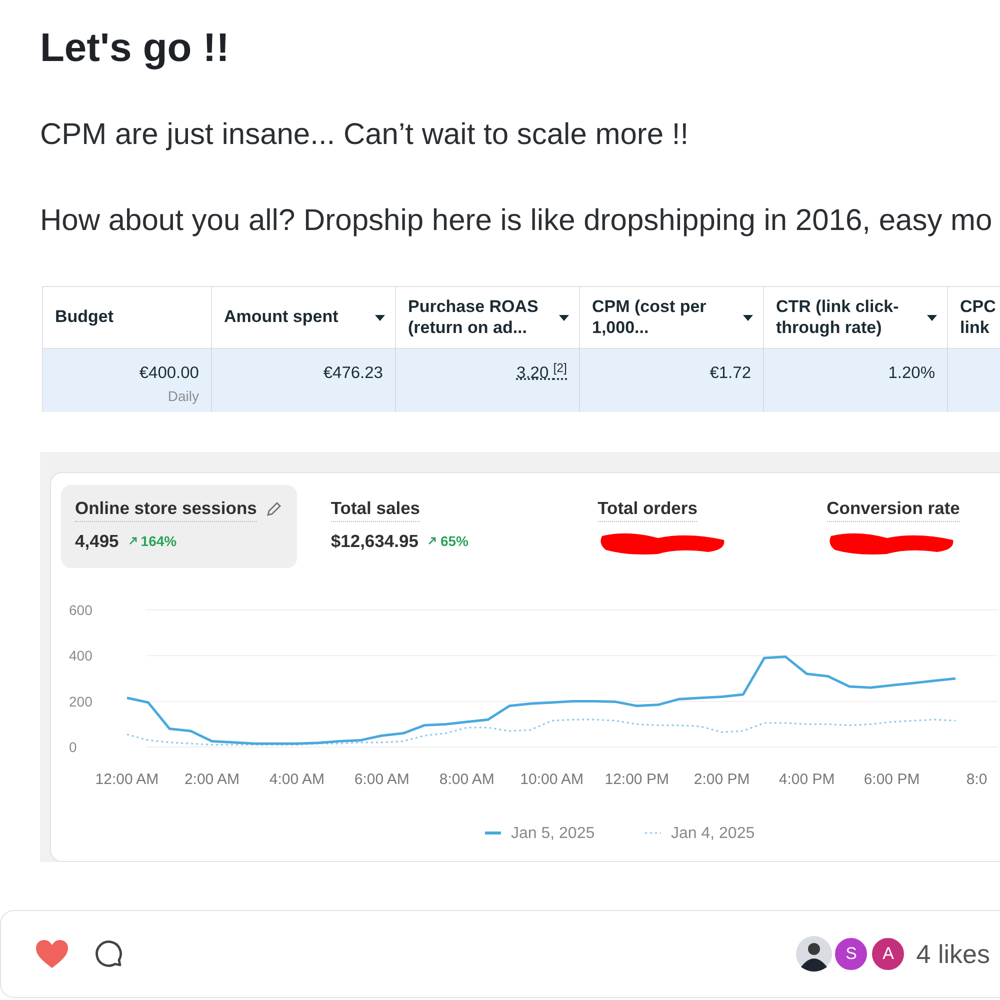  Describe the element at coordinates (488, 380) in the screenshot. I see `table-cell: 3.20 $^{[2]}$` at that location.